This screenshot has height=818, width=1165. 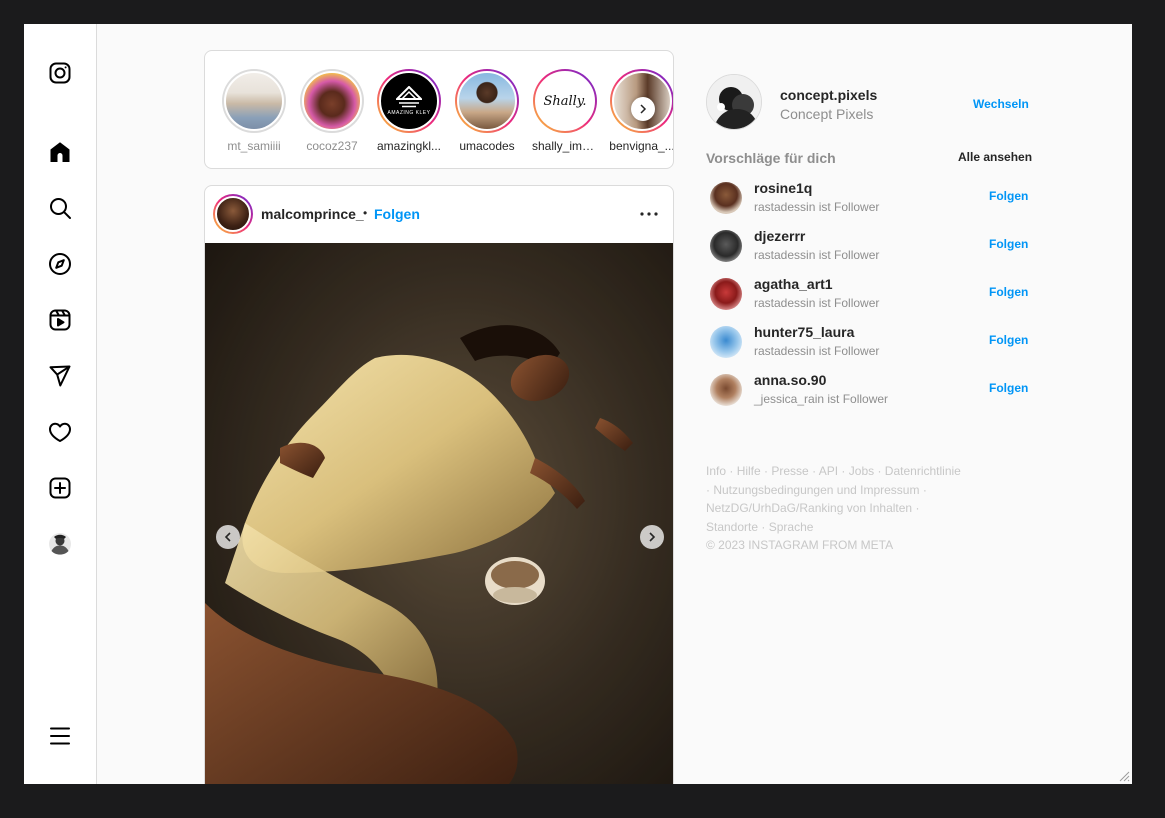 What do you see at coordinates (732, 527) in the screenshot?
I see `footer-link: Standorte` at bounding box center [732, 527].